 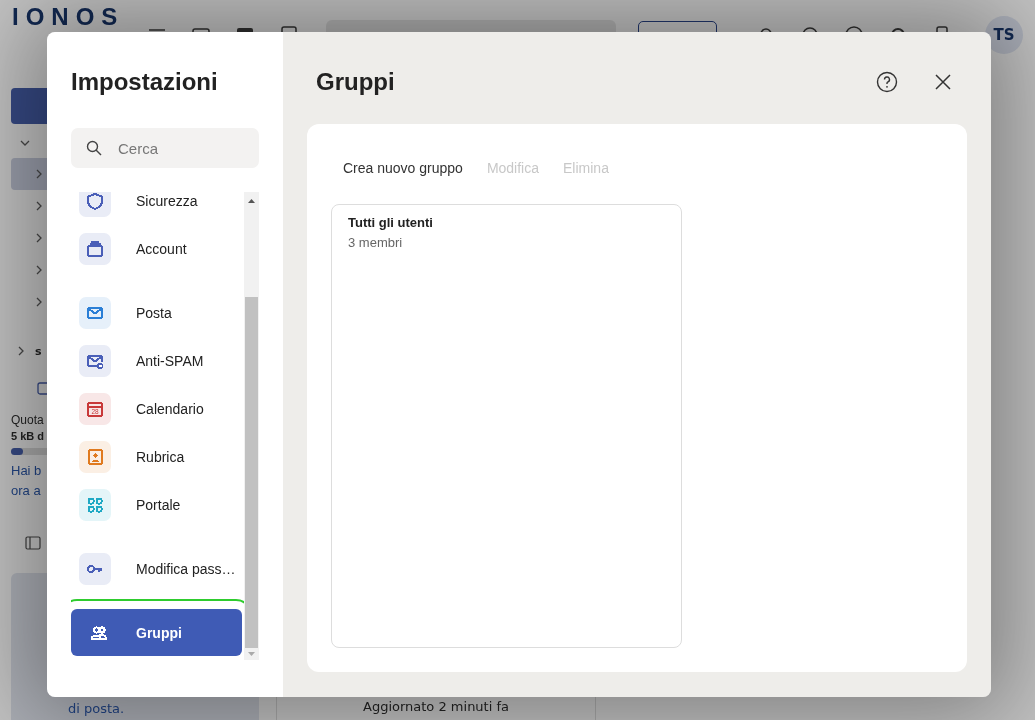 What do you see at coordinates (145, 82) in the screenshot?
I see `dialog-title: Impostazioni` at bounding box center [145, 82].